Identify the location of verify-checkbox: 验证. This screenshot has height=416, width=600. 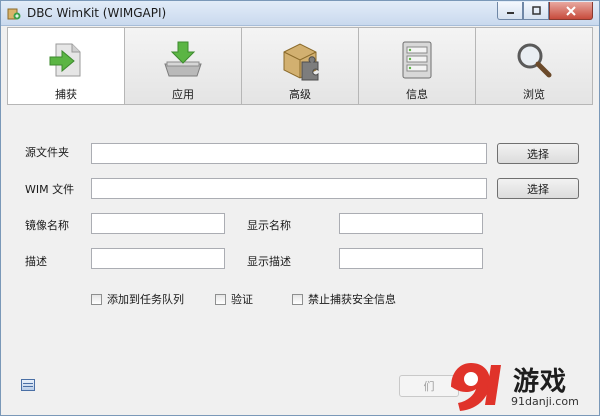
(234, 299).